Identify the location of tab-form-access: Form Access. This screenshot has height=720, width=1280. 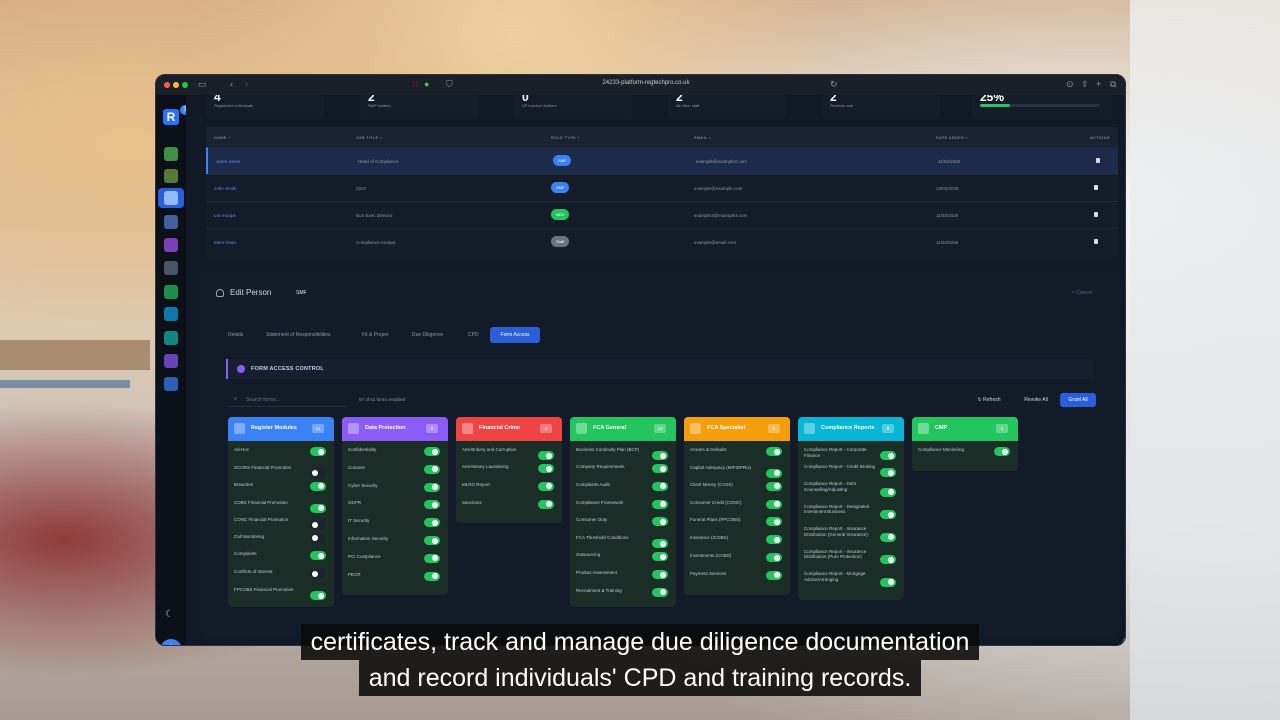
(515, 335).